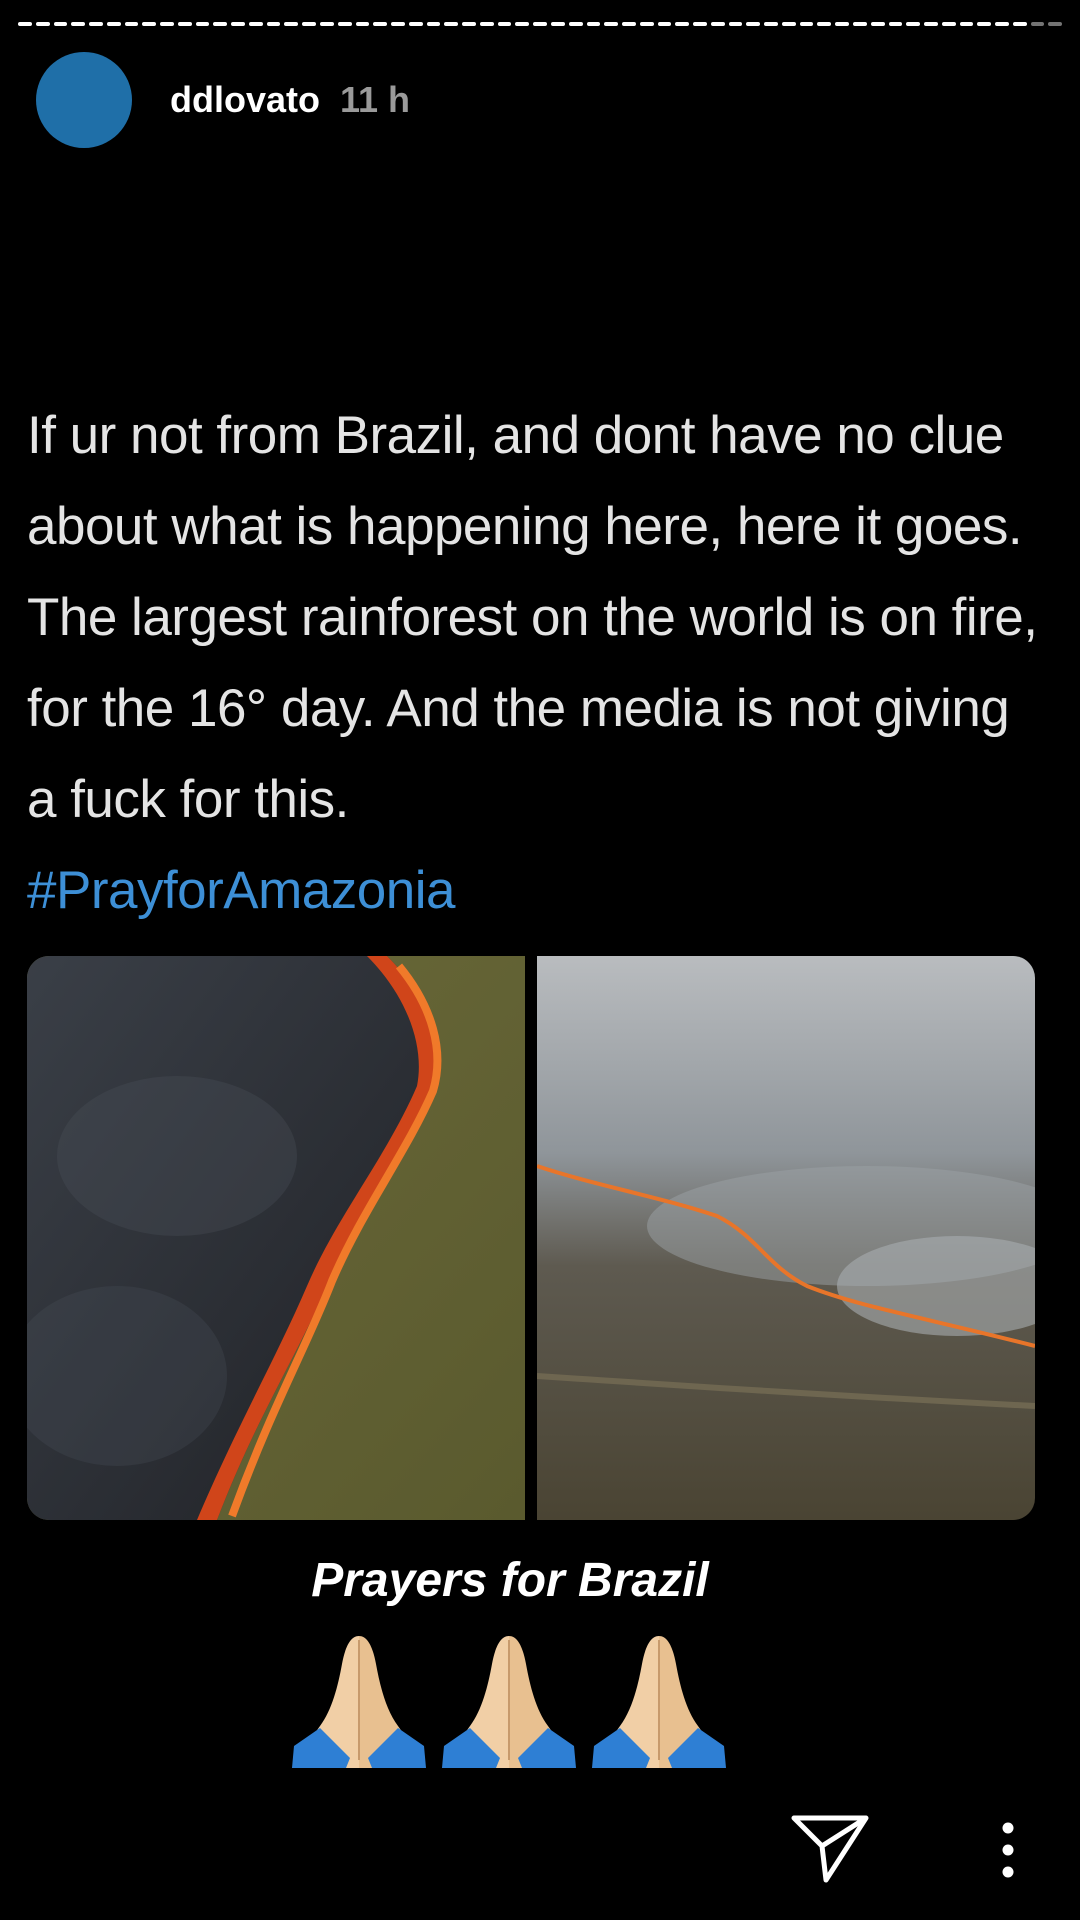 The width and height of the screenshot is (1080, 1920). I want to click on story-progress-bar, so click(540, 24).